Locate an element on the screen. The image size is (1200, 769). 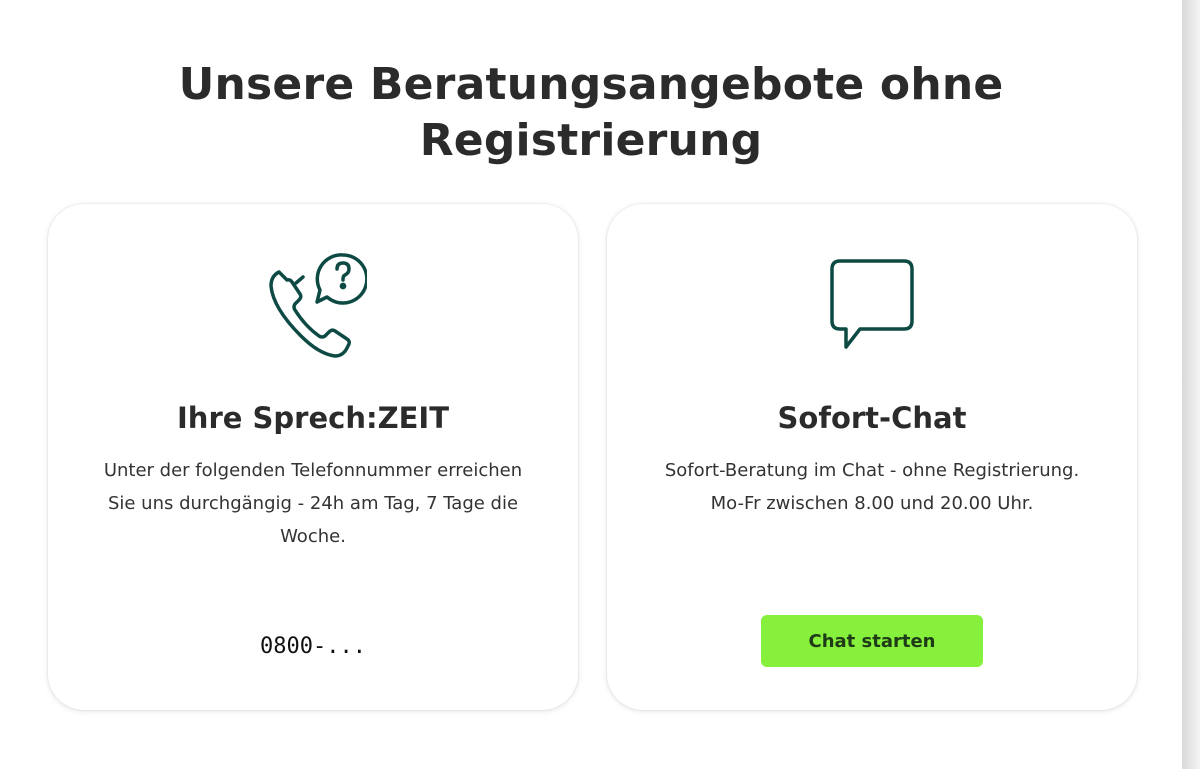
card-title: Ihre Sprech:ZEIT is located at coordinates (313, 418).